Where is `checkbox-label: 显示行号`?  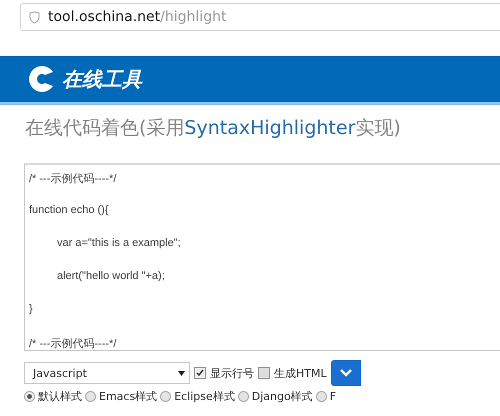
checkbox-label: 显示行号 is located at coordinates (232, 373).